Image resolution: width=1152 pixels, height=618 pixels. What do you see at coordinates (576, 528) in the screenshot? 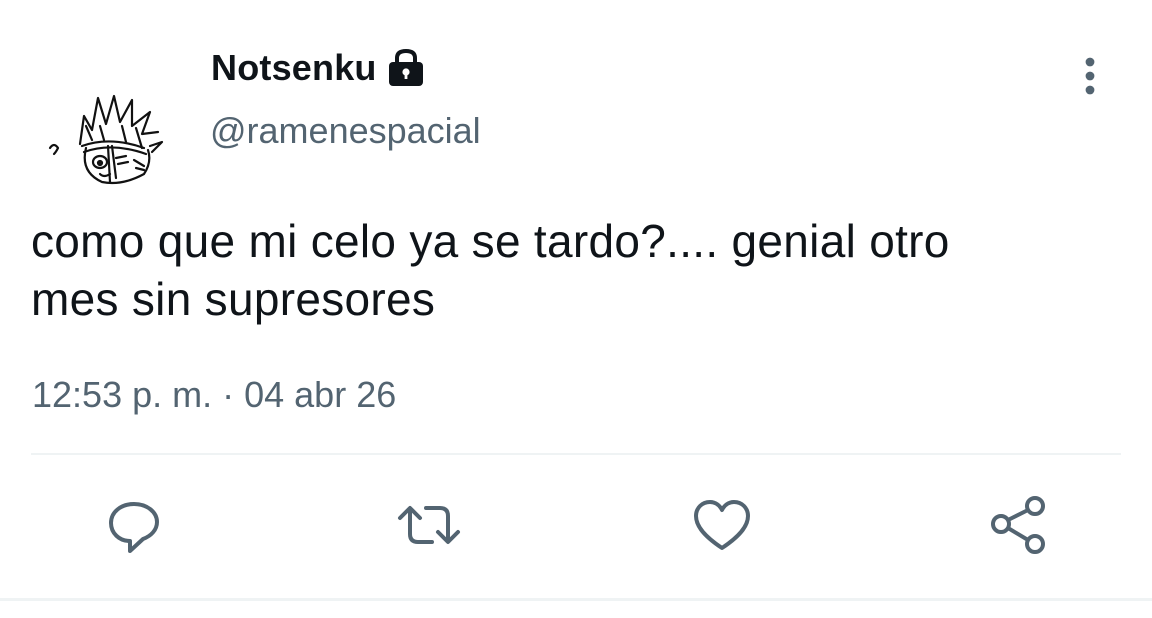
I see `action-bar` at bounding box center [576, 528].